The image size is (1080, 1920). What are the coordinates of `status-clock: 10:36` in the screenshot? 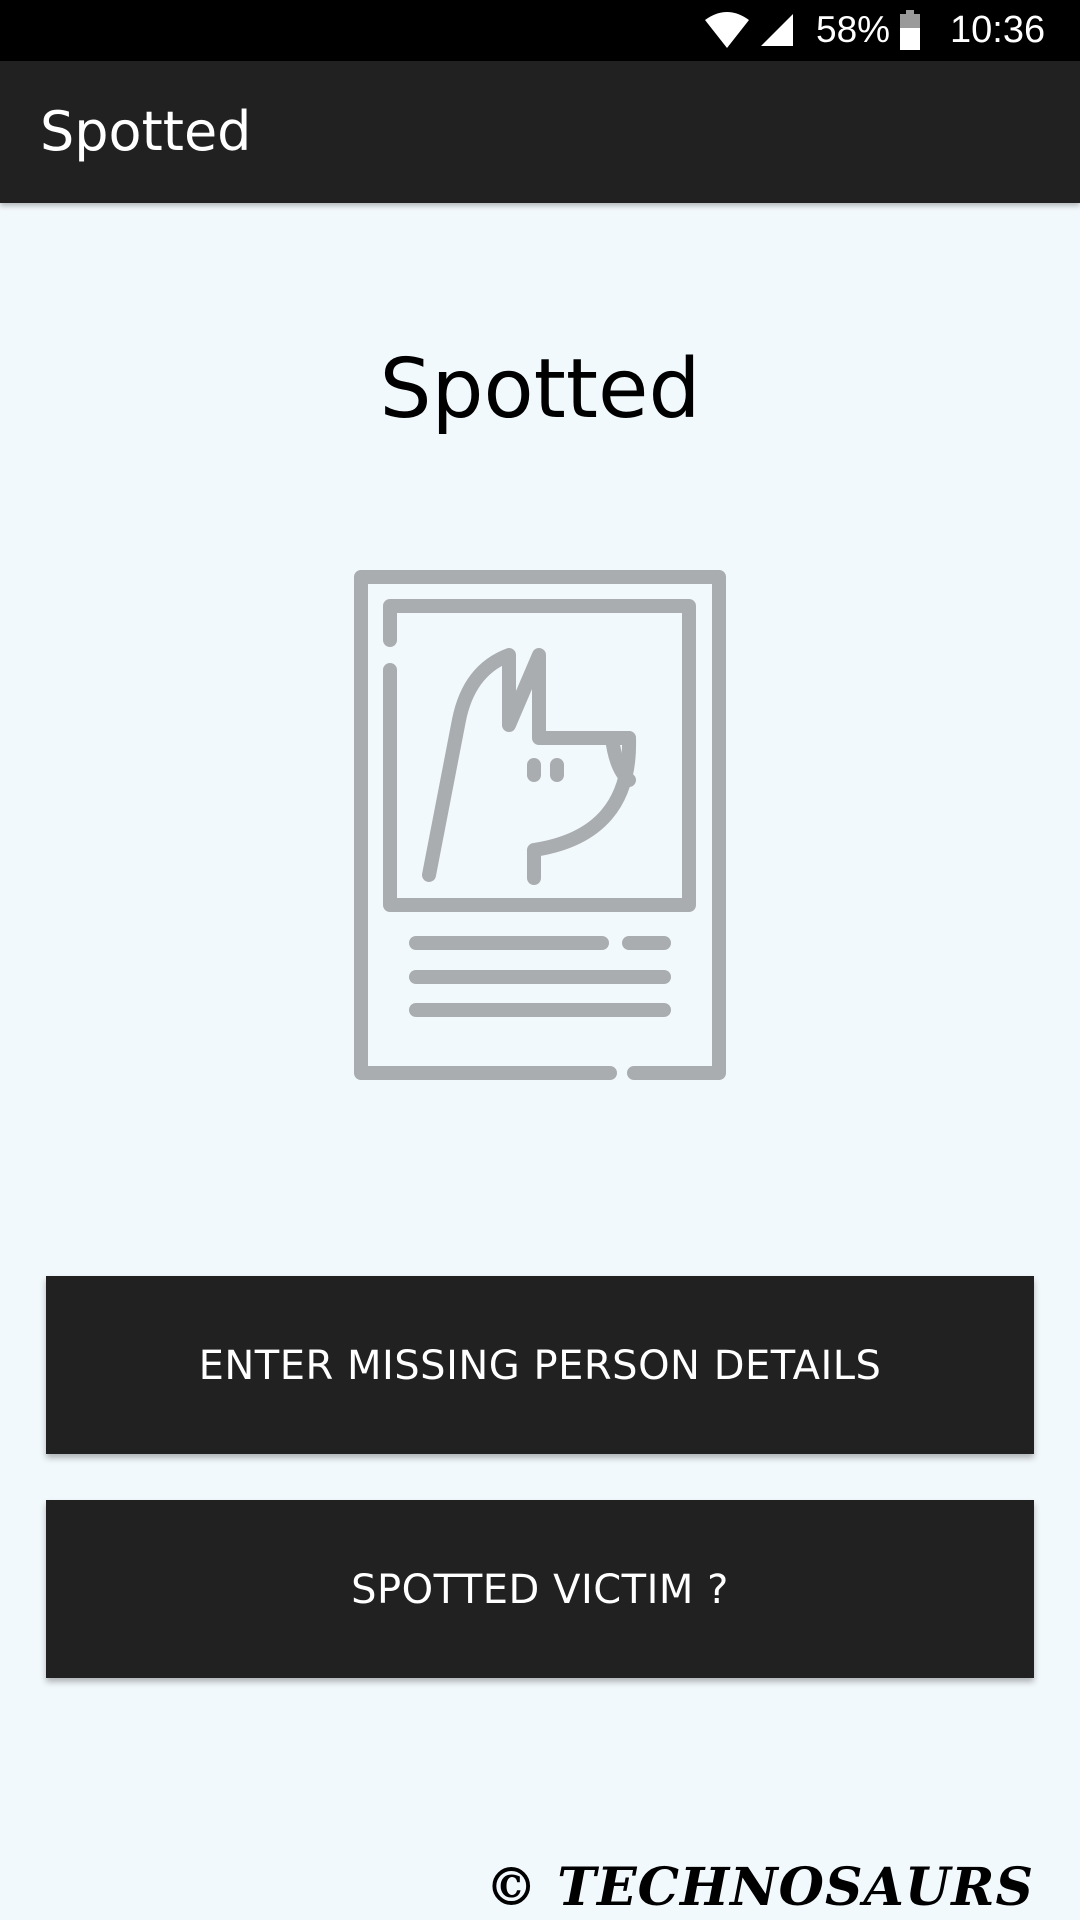 It's located at (998, 30).